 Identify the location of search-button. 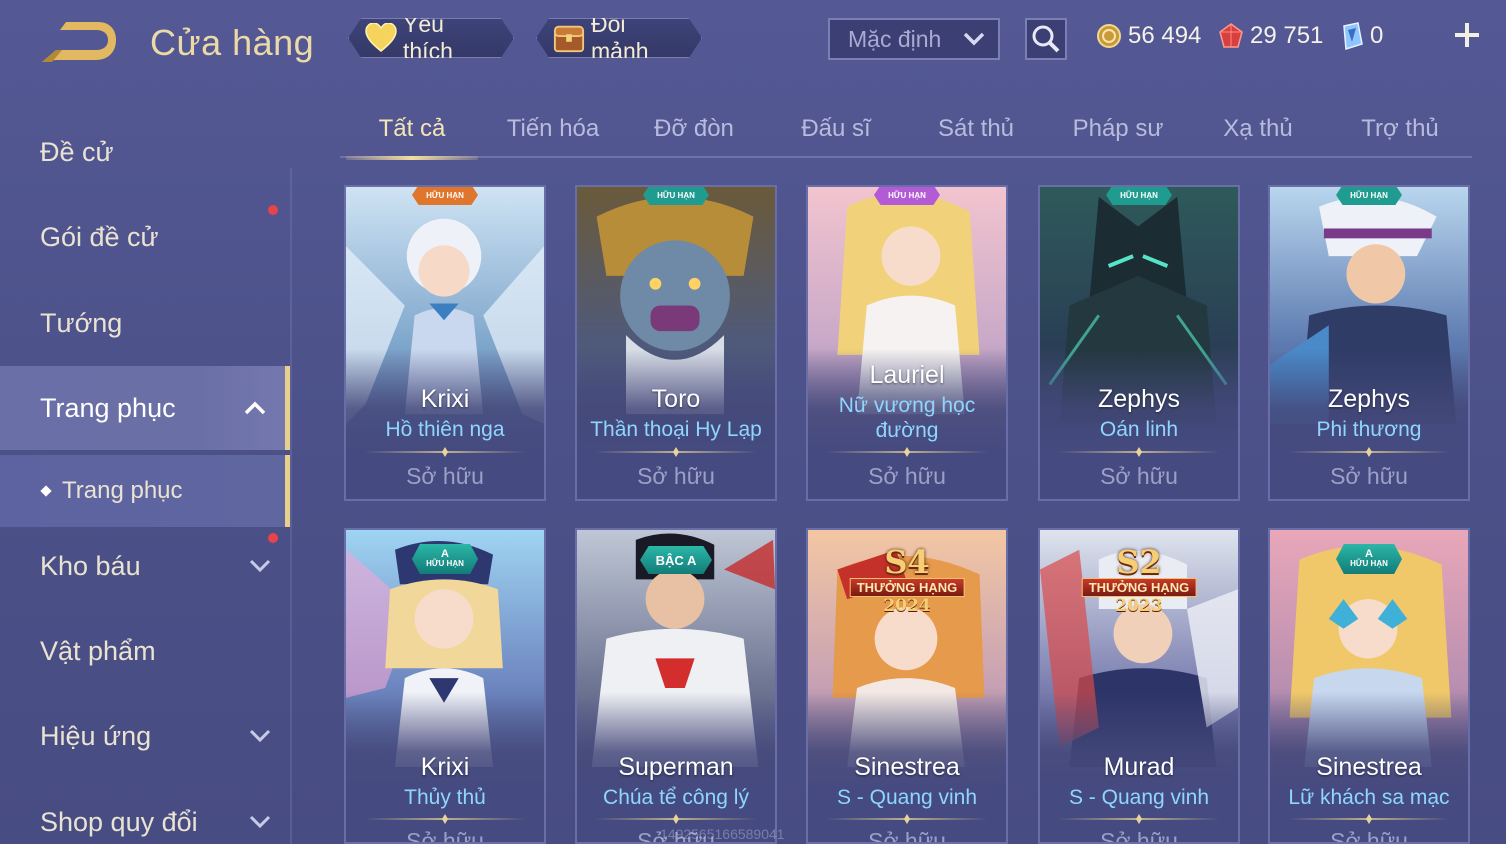
(1046, 39).